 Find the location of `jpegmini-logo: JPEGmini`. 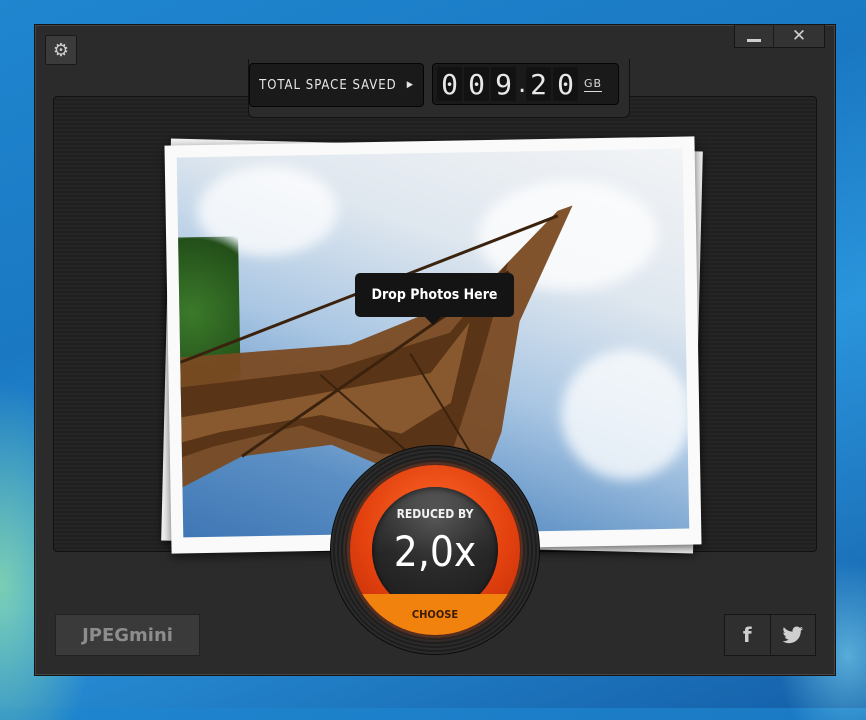

jpegmini-logo: JPEGmini is located at coordinates (127, 635).